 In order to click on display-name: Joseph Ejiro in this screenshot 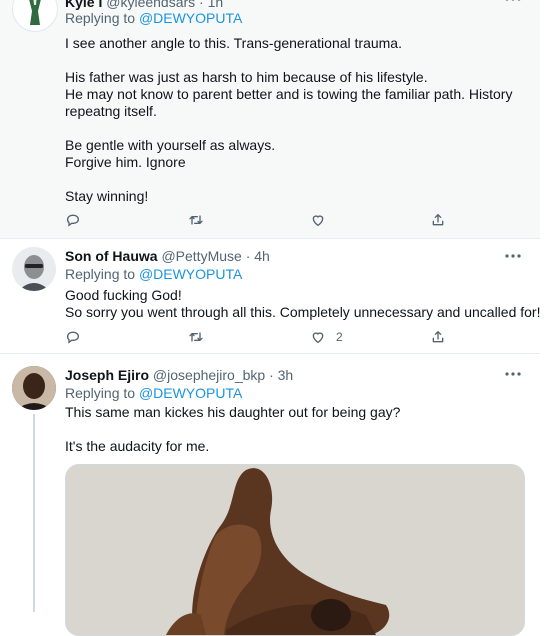, I will do `click(107, 375)`.